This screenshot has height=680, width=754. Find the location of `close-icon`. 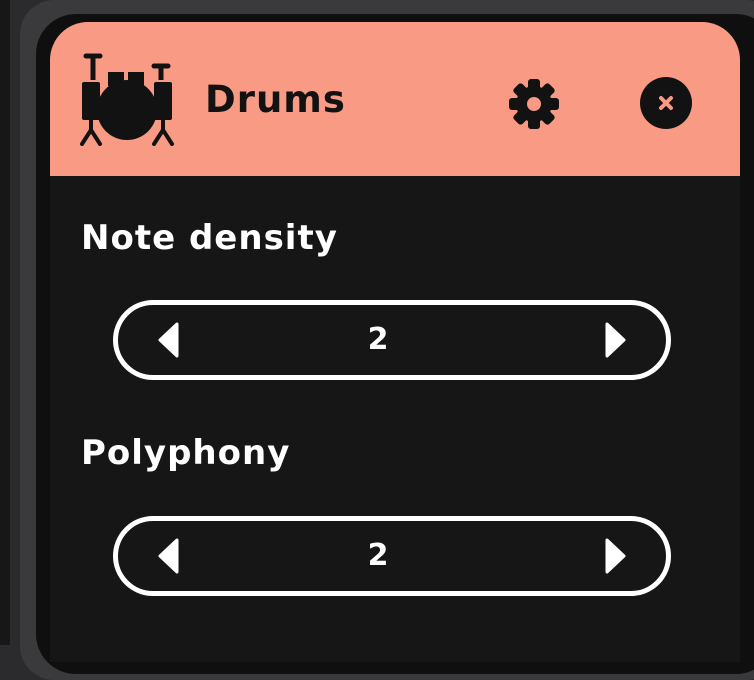

close-icon is located at coordinates (666, 103).